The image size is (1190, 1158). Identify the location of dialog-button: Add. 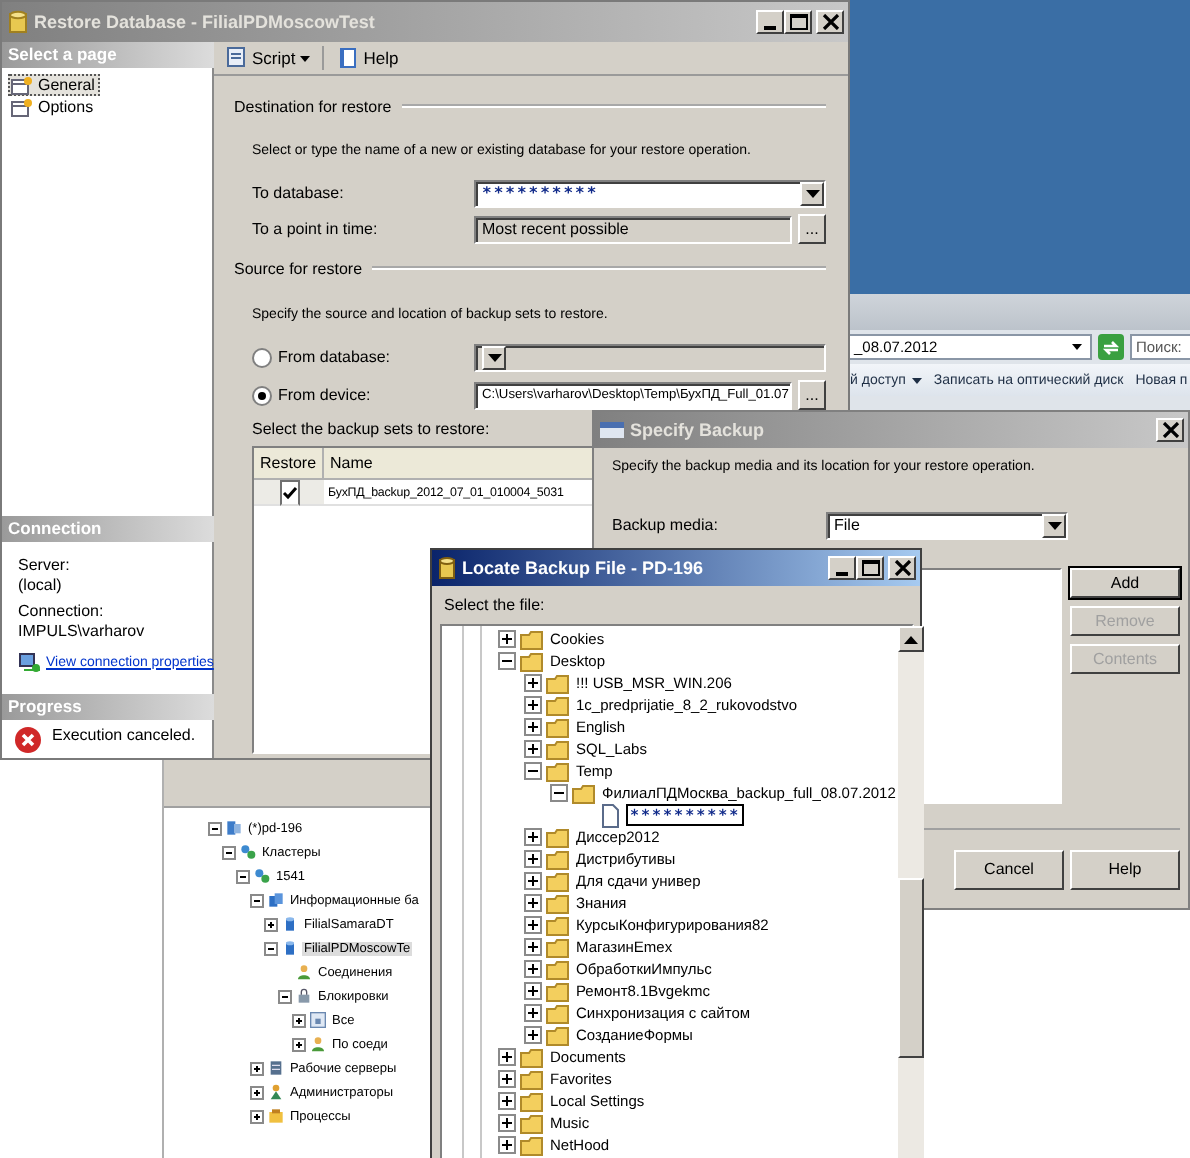
(1125, 583).